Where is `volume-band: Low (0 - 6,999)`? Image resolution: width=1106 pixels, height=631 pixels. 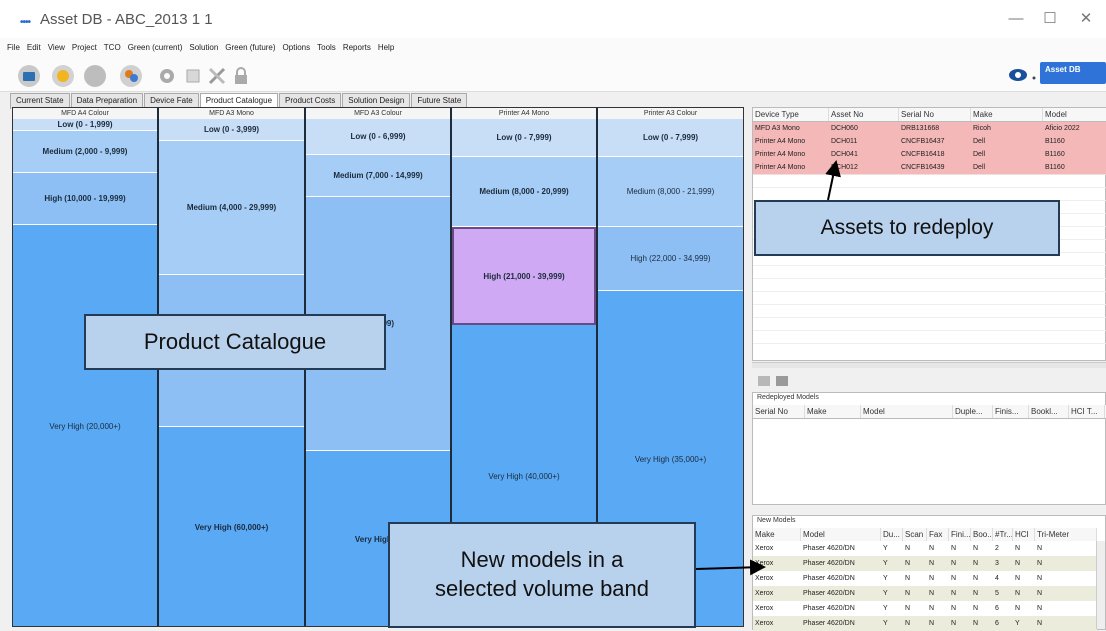 volume-band: Low (0 - 6,999) is located at coordinates (378, 137).